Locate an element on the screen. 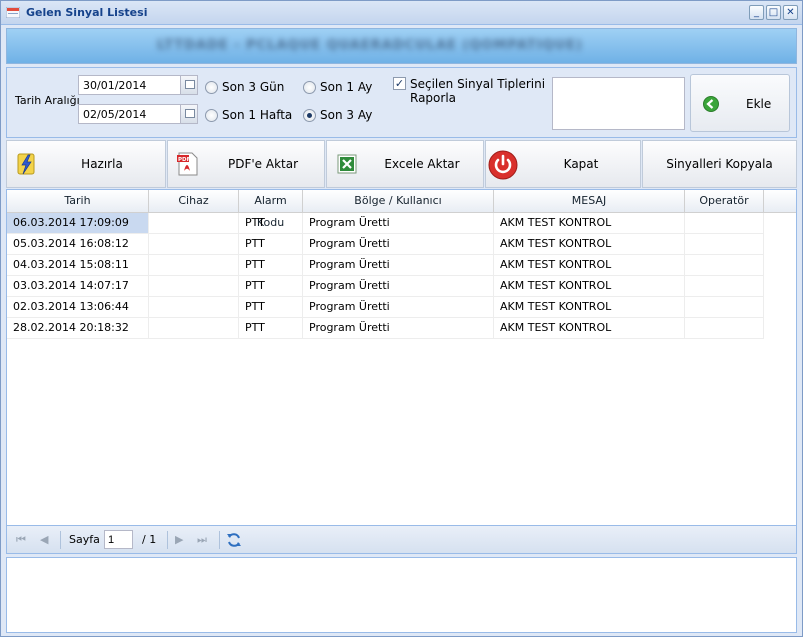  close-label: Kapat is located at coordinates (581, 163).